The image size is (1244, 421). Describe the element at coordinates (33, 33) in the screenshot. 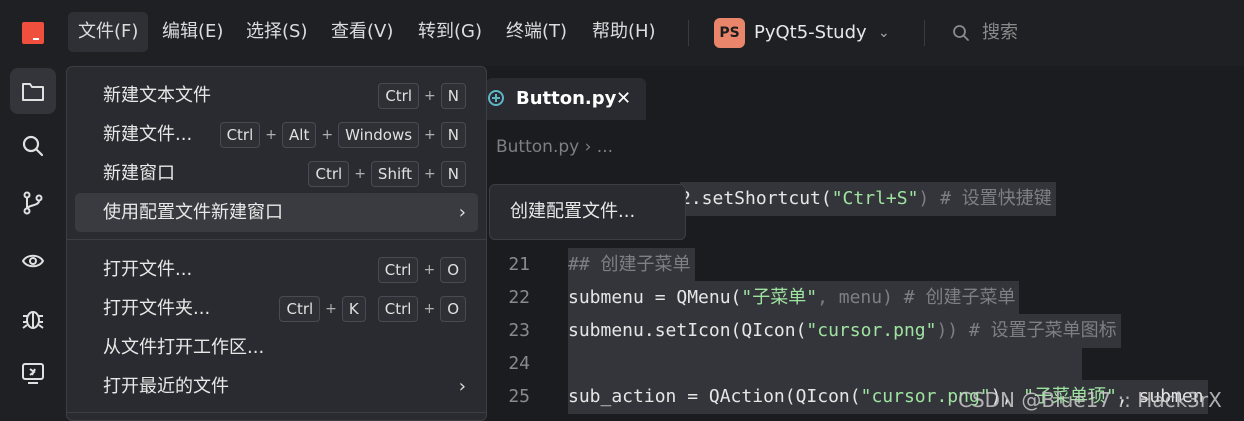

I see `app-logo-icon` at that location.